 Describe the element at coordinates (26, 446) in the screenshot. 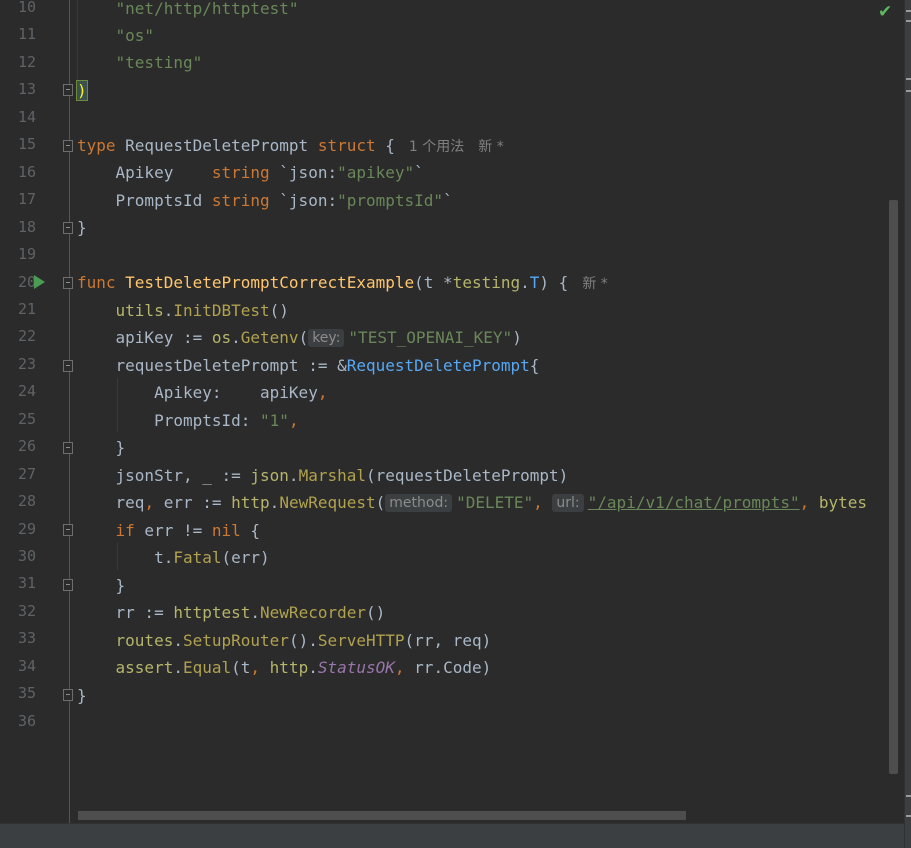

I see `line-number: 26` at that location.